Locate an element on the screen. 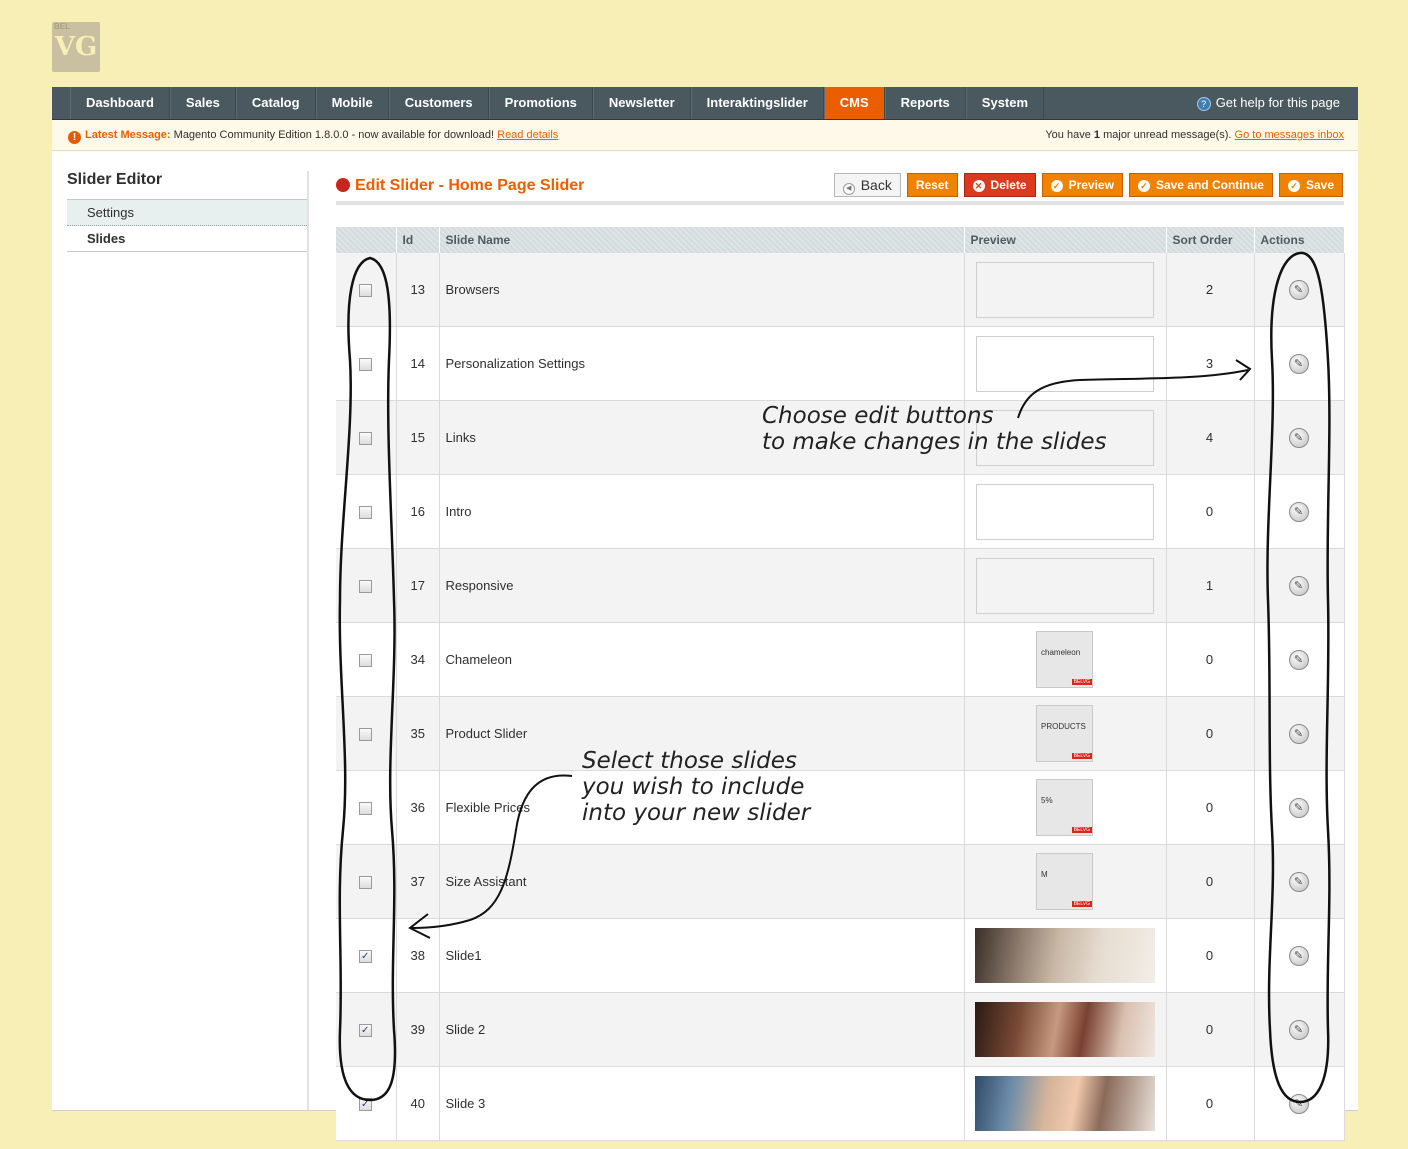 The image size is (1408, 1149). nav-item-interaktingslider: Interaktingslider is located at coordinates (757, 103).